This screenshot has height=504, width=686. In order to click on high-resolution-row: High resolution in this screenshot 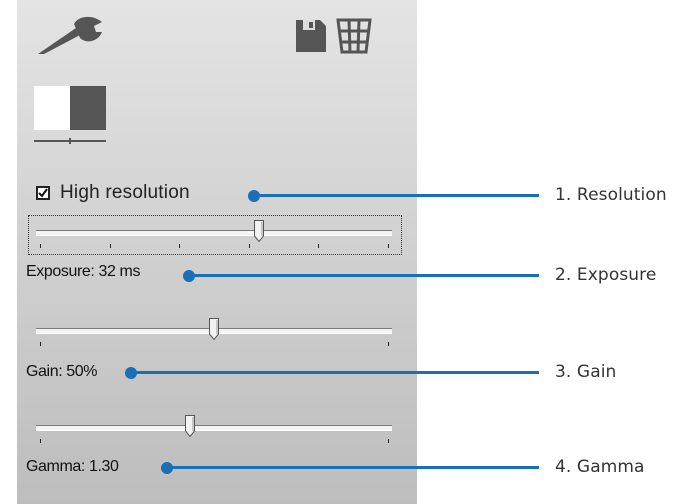, I will do `click(113, 193)`.